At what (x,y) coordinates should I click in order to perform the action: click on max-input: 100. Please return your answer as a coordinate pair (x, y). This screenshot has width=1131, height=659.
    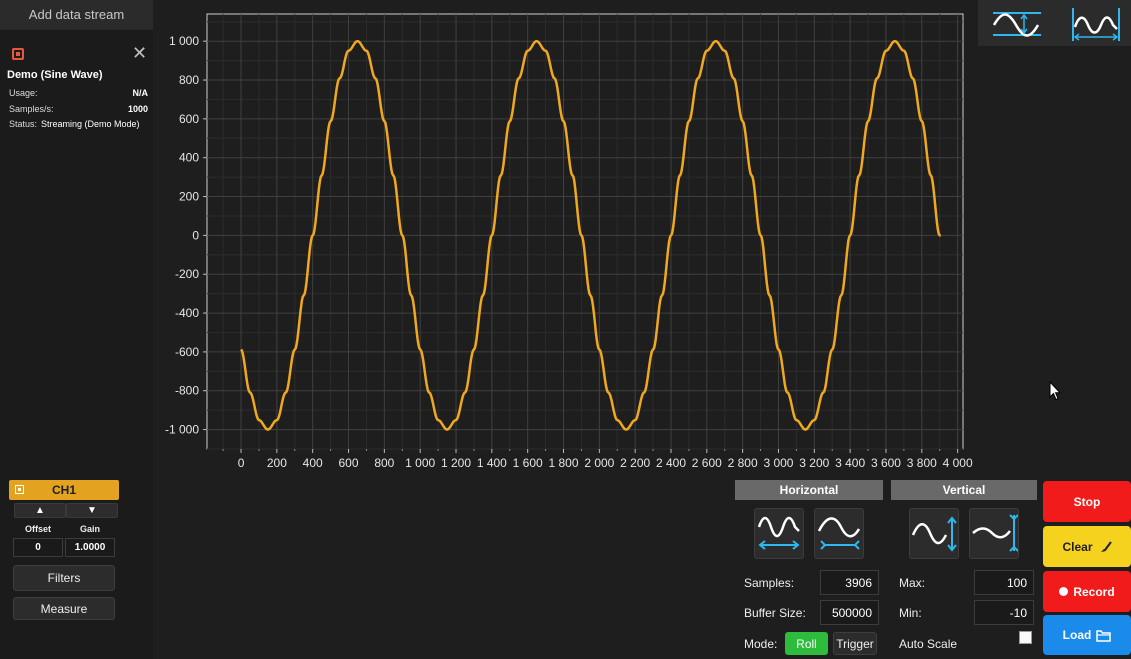
    Looking at the image, I should click on (1004, 582).